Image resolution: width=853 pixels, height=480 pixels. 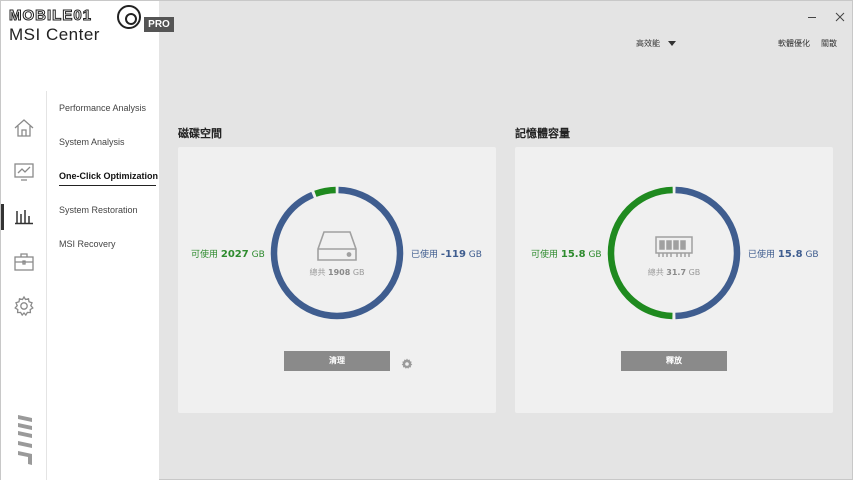 I want to click on memory-available-unit: GB, so click(x=595, y=255).